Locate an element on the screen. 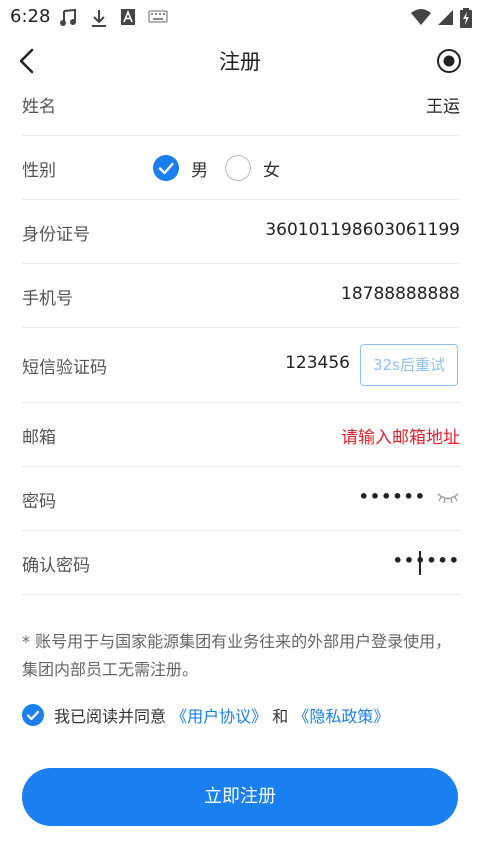 This screenshot has width=480, height=853. agreement-prefix: 我已阅读并同意 is located at coordinates (110, 716).